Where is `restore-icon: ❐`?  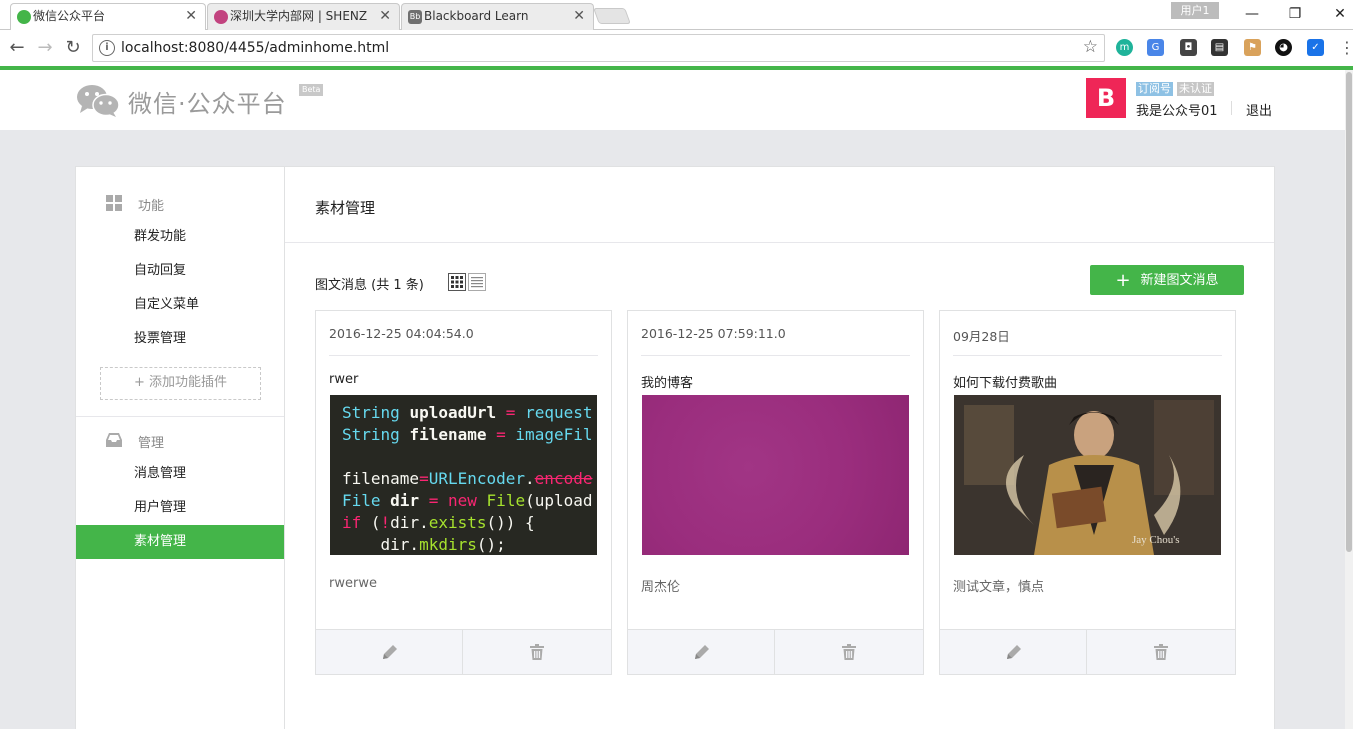 restore-icon: ❐ is located at coordinates (1295, 14).